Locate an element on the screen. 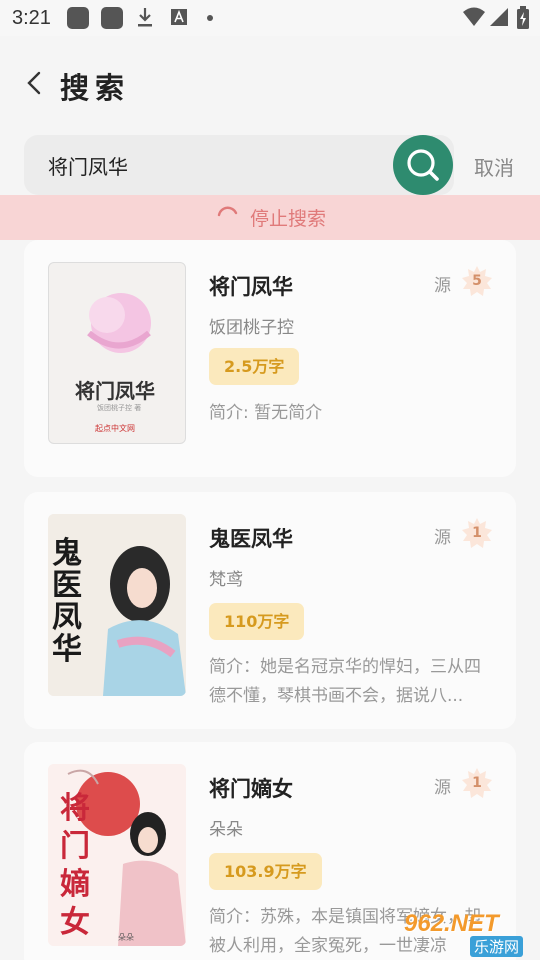 The width and height of the screenshot is (540, 960). search-input is located at coordinates (208, 165).